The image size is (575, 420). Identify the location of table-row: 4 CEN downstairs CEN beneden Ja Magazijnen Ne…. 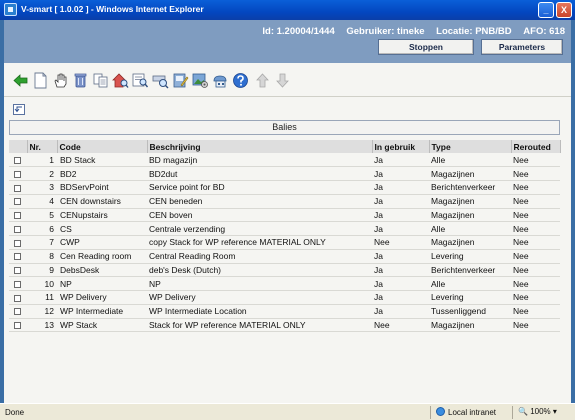
(284, 201).